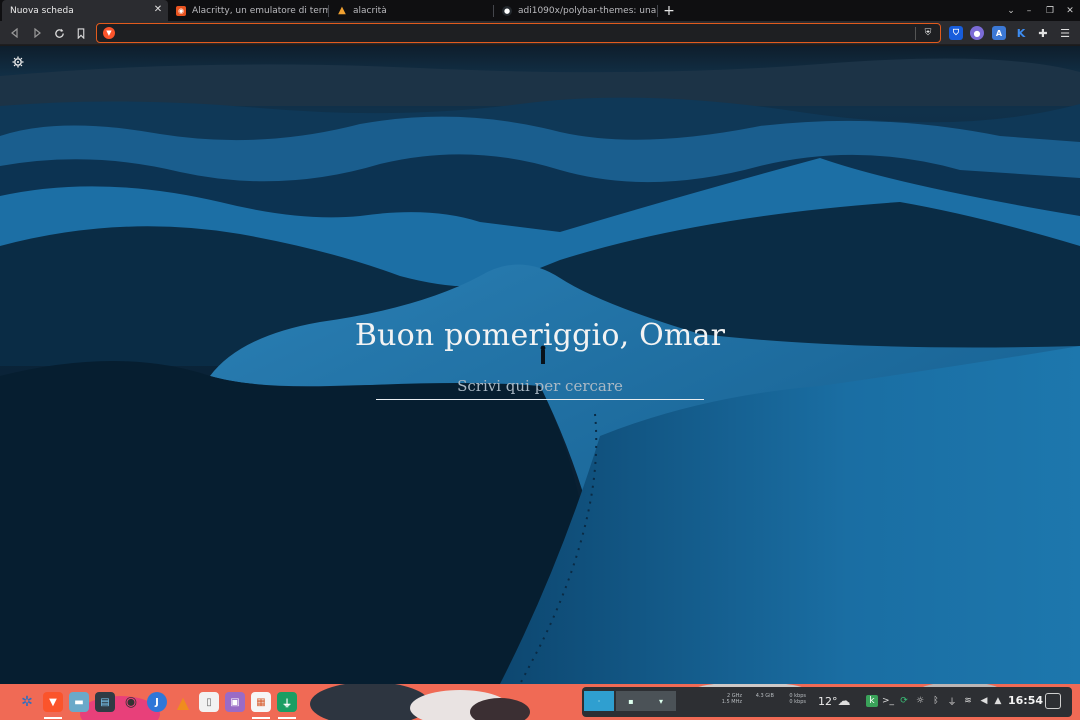  Describe the element at coordinates (904, 701) in the screenshot. I see `update-icon: ⟳` at that location.